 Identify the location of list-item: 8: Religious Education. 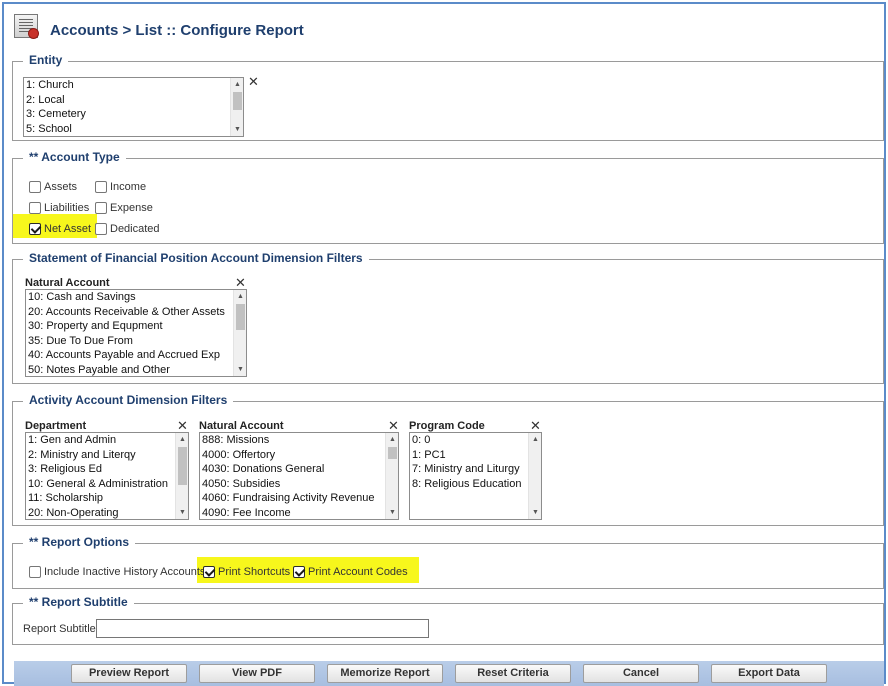
(475, 484).